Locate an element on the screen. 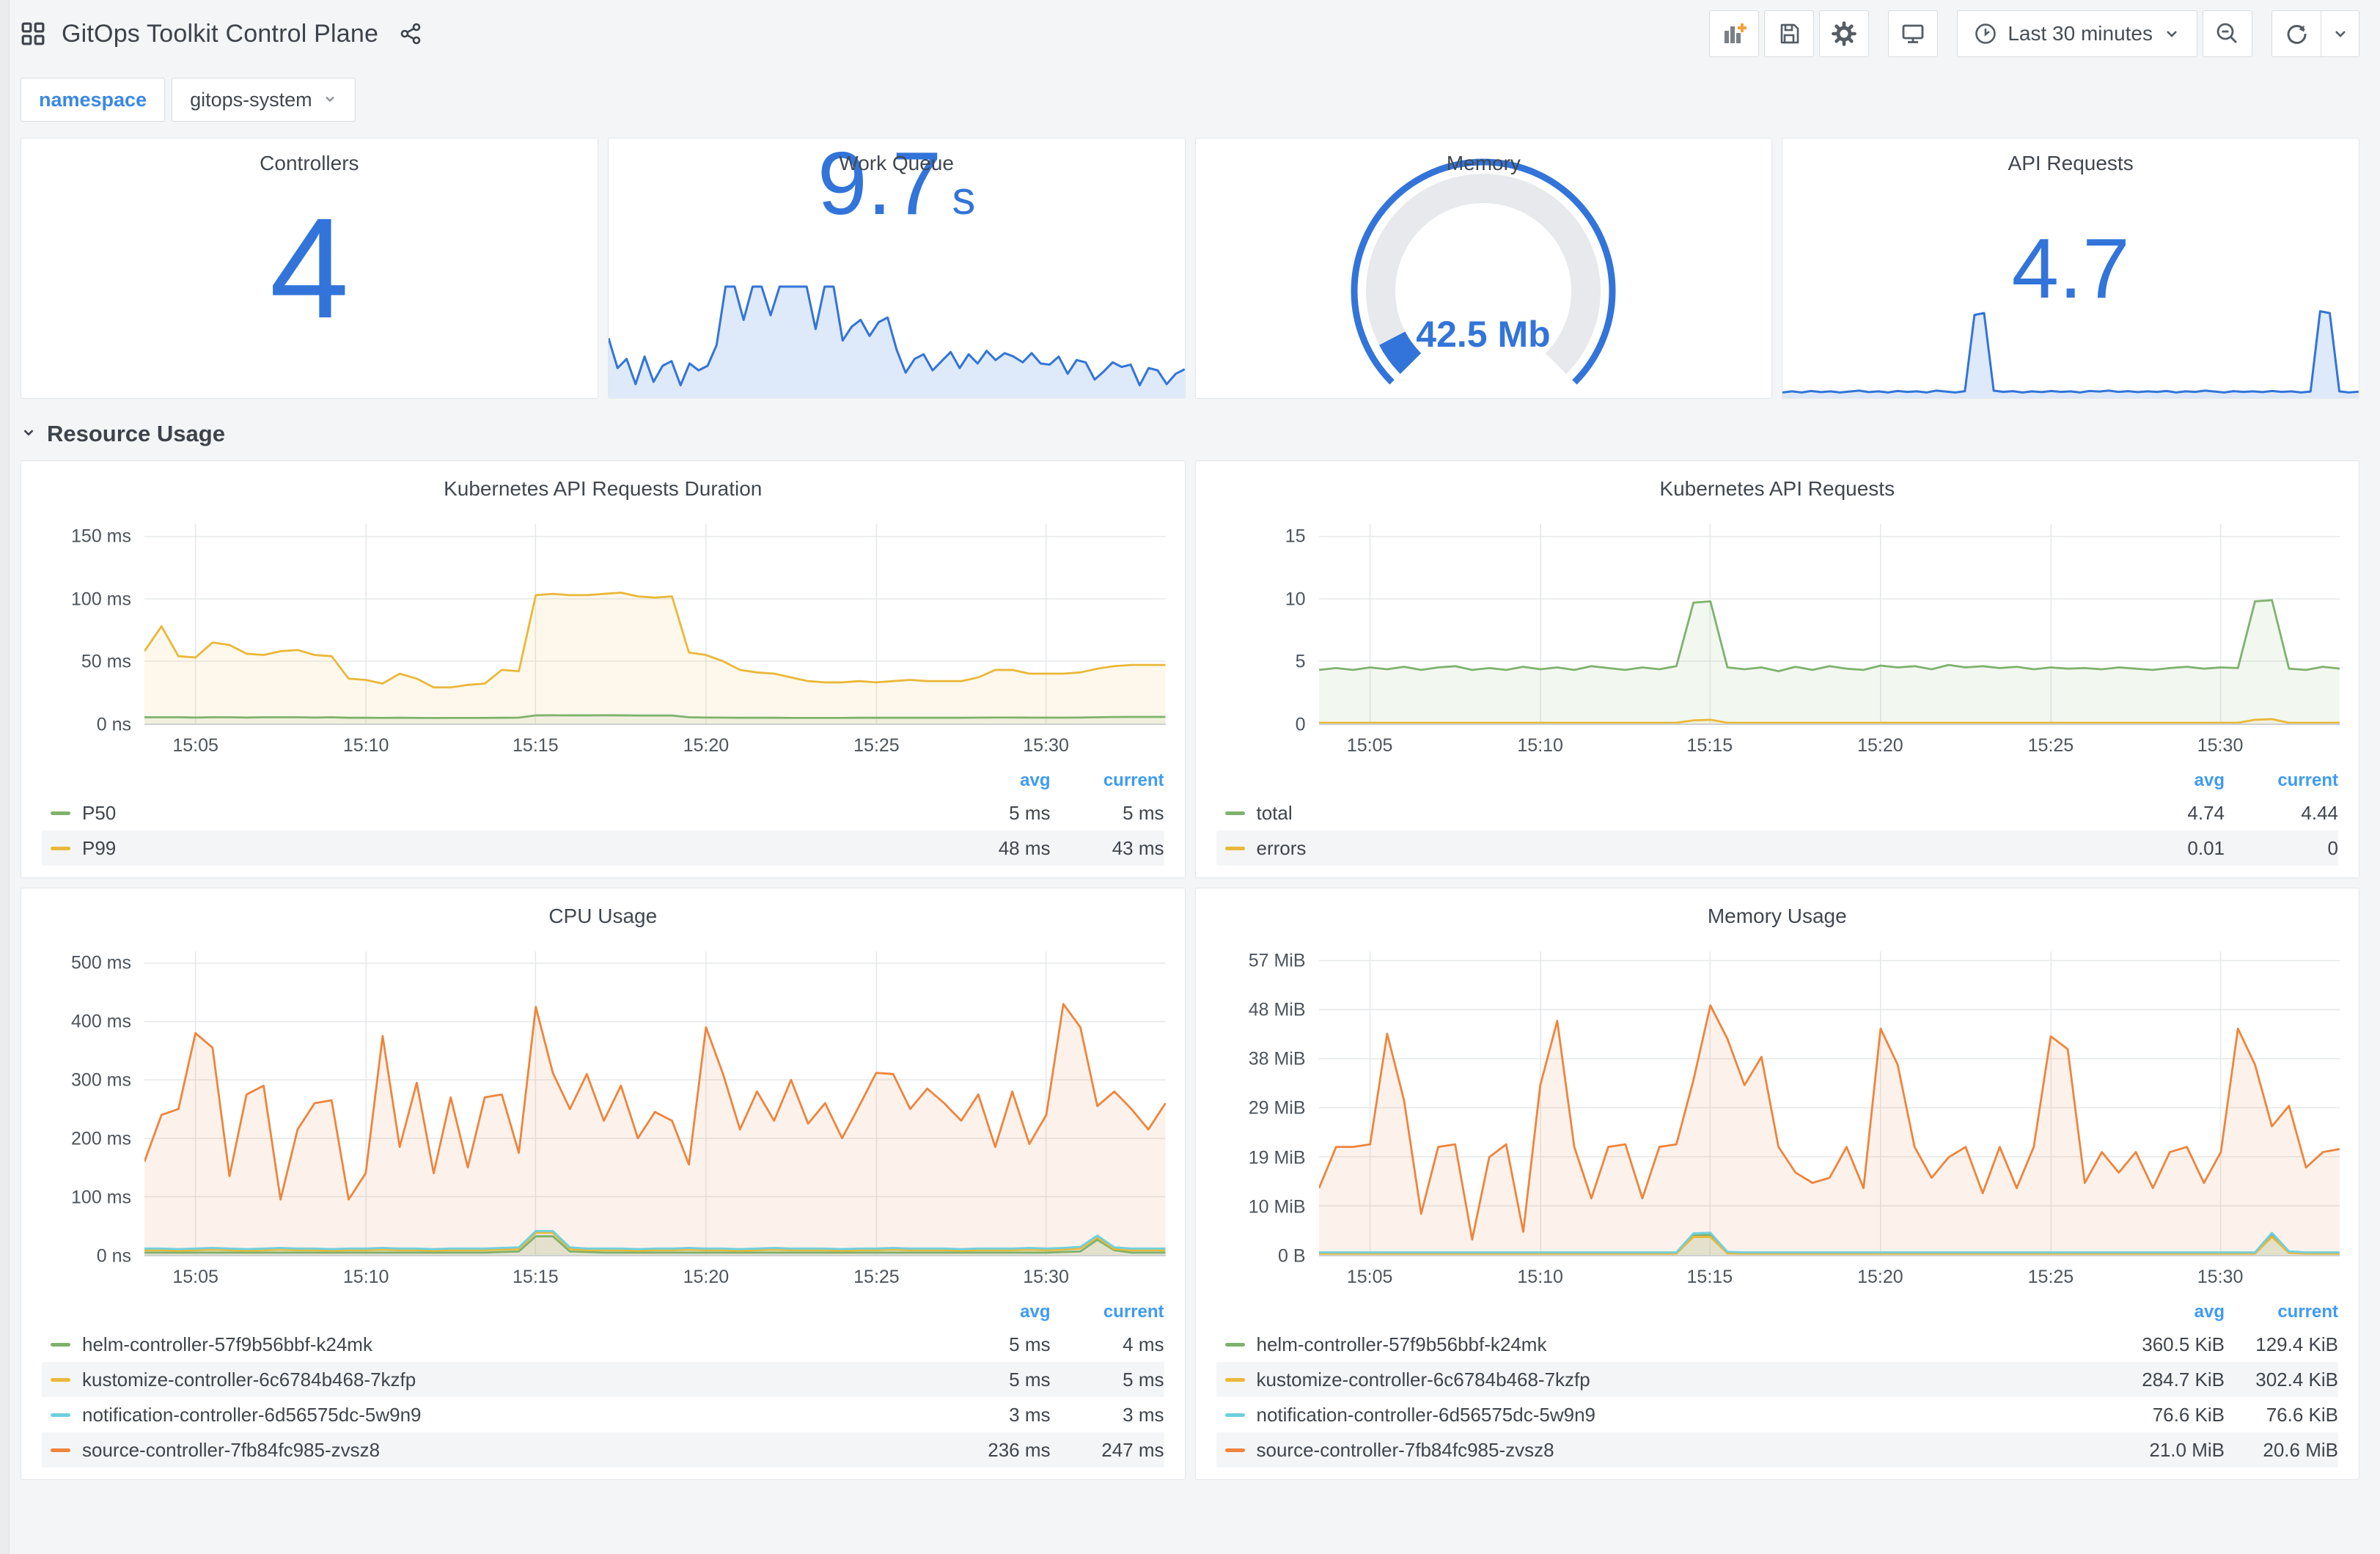 The height and width of the screenshot is (1554, 2380). panel-title: Work Queue is located at coordinates (897, 157).